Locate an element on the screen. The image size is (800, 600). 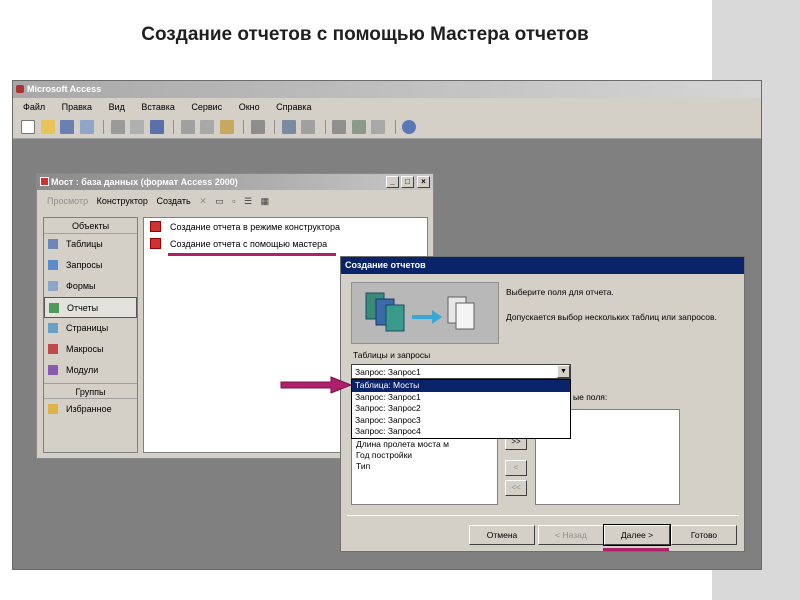
list-item: Тип is located at coordinates (424, 466).